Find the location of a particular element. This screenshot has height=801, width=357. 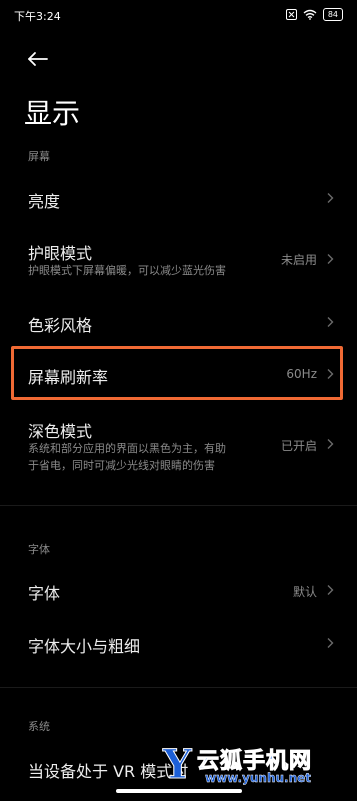

setting-brightness: 亮度 is located at coordinates (178, 198).